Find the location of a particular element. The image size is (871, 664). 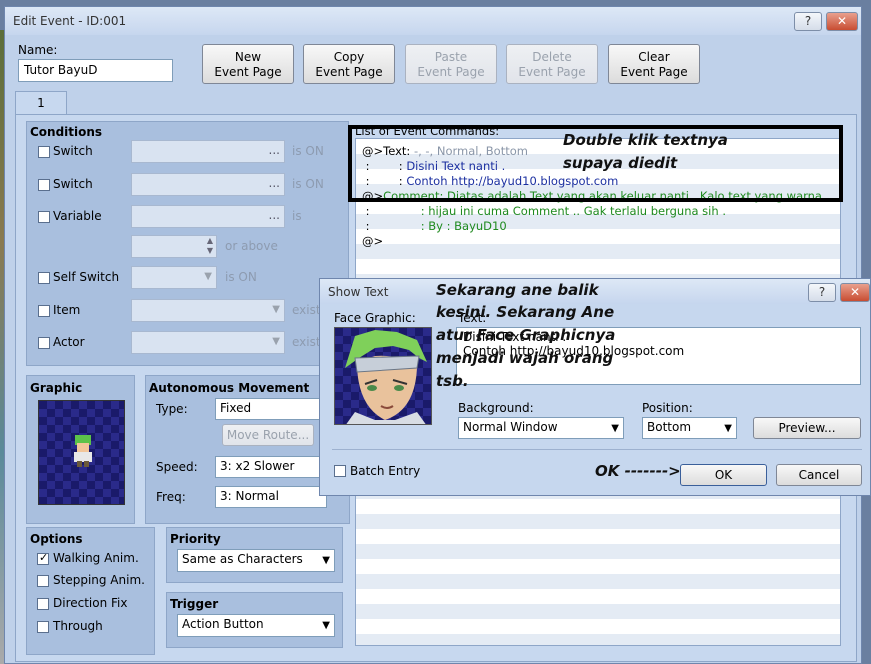

conditions-title: Conditions is located at coordinates (66, 132).